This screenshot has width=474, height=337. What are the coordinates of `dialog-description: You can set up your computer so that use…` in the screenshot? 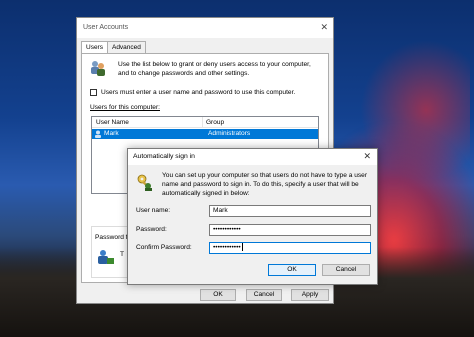 It's located at (265, 184).